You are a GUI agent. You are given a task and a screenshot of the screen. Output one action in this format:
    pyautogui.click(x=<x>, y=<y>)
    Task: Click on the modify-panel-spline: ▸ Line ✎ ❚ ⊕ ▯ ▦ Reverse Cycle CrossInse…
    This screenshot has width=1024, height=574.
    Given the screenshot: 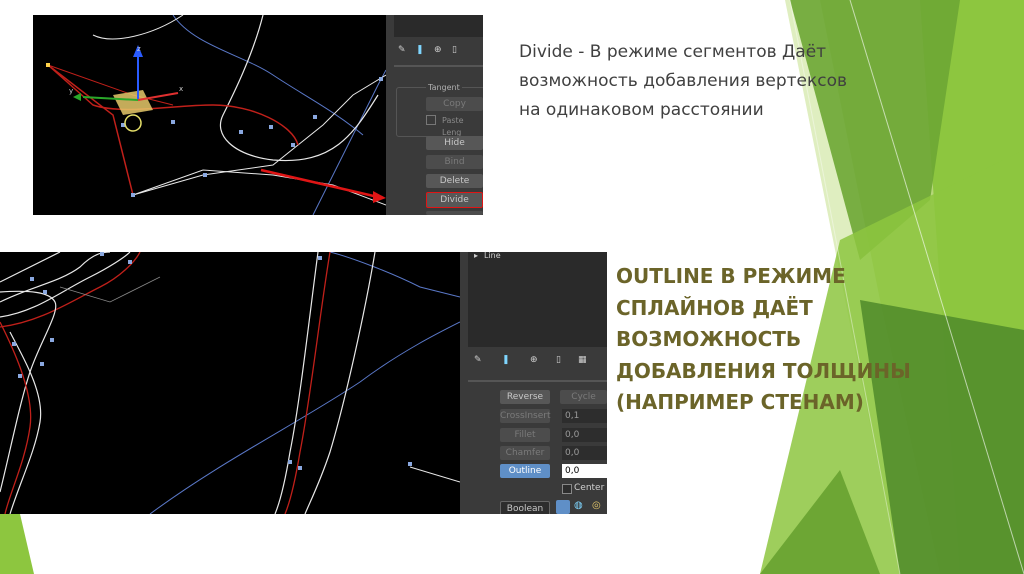 What is the action you would take?
    pyautogui.click(x=533, y=383)
    